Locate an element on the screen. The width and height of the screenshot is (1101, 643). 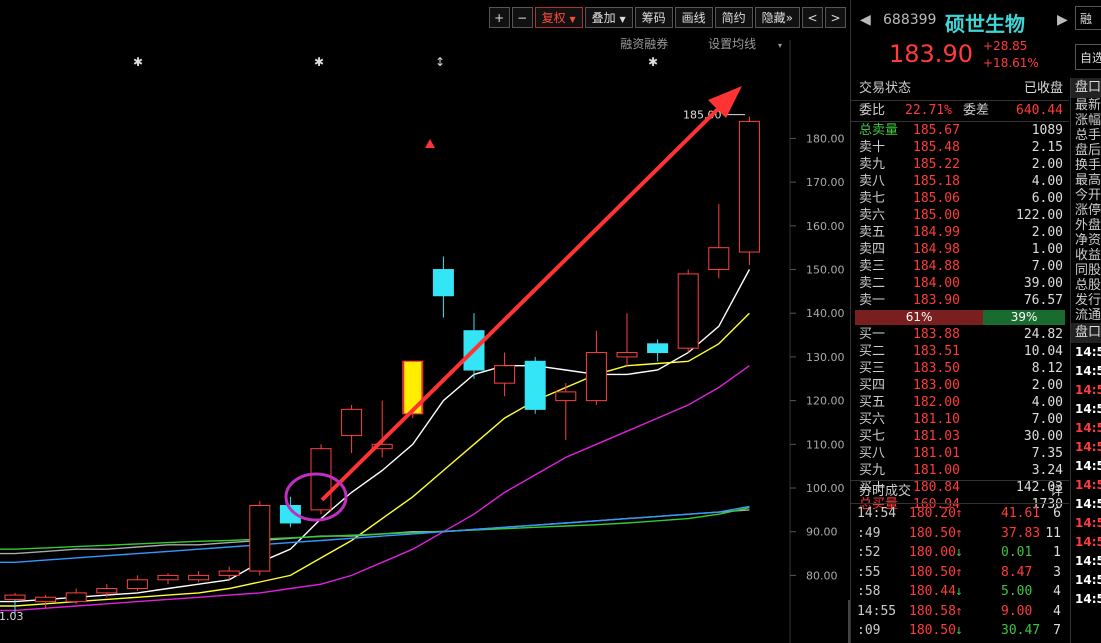
next-stock-icon: ▶ is located at coordinates (1062, 20).